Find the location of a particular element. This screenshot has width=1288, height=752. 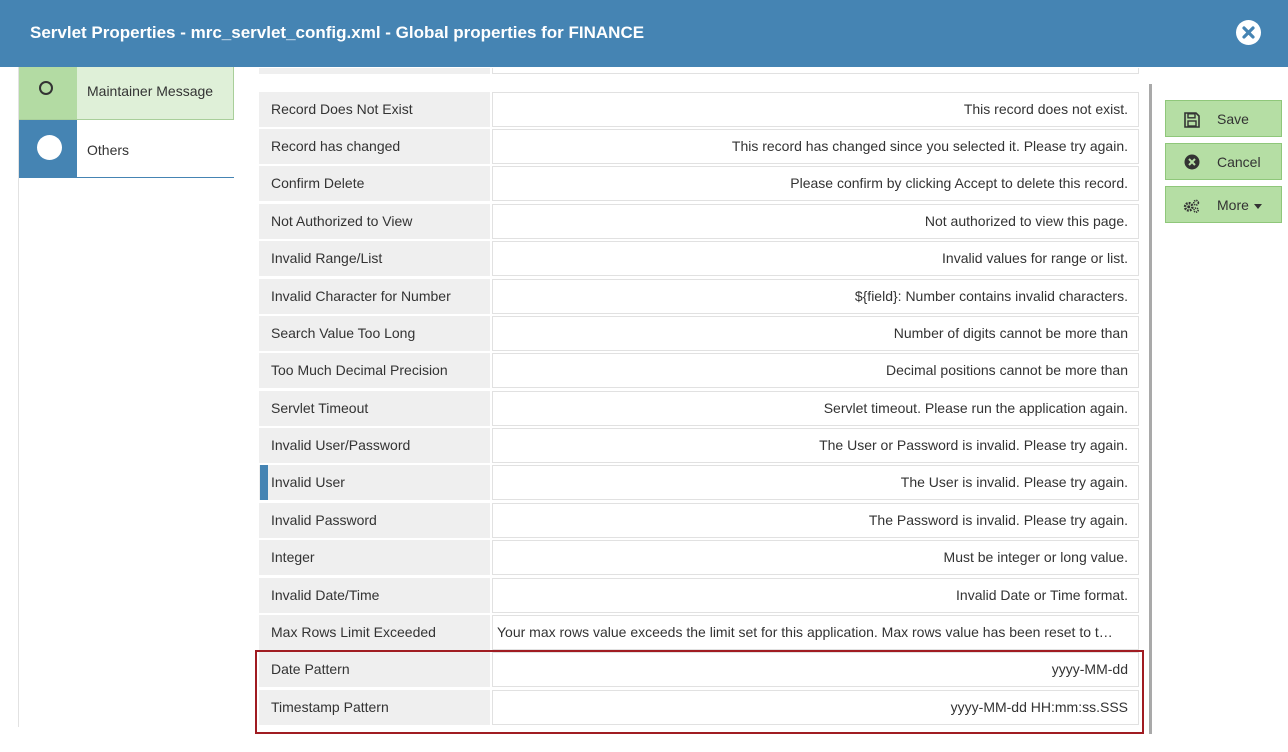

property-label: Servlet Timeout is located at coordinates (374, 408).